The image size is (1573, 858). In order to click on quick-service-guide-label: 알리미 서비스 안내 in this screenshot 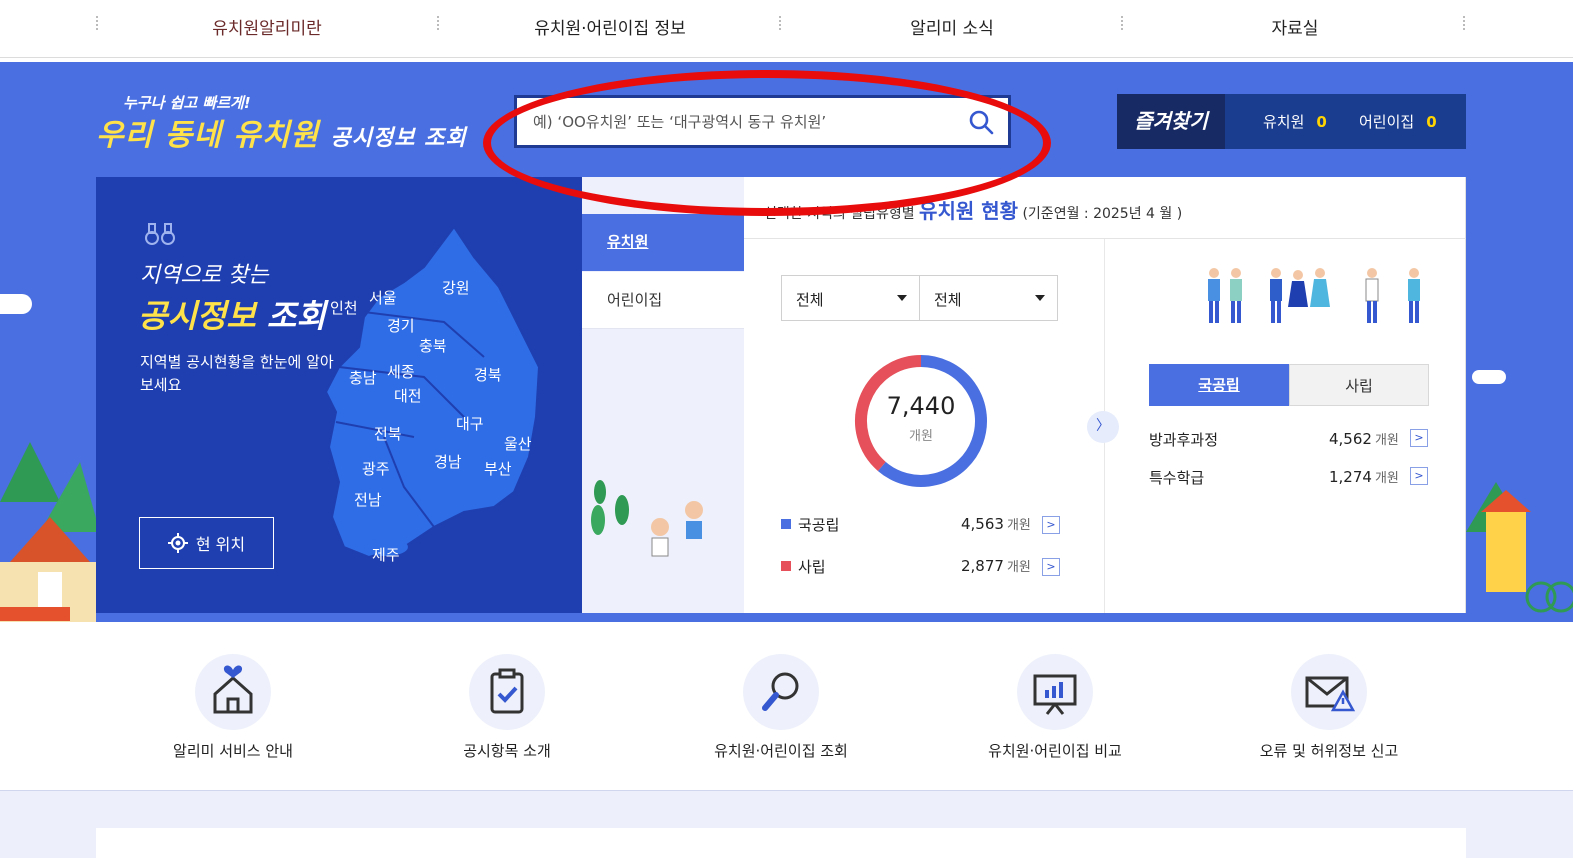, I will do `click(233, 751)`.